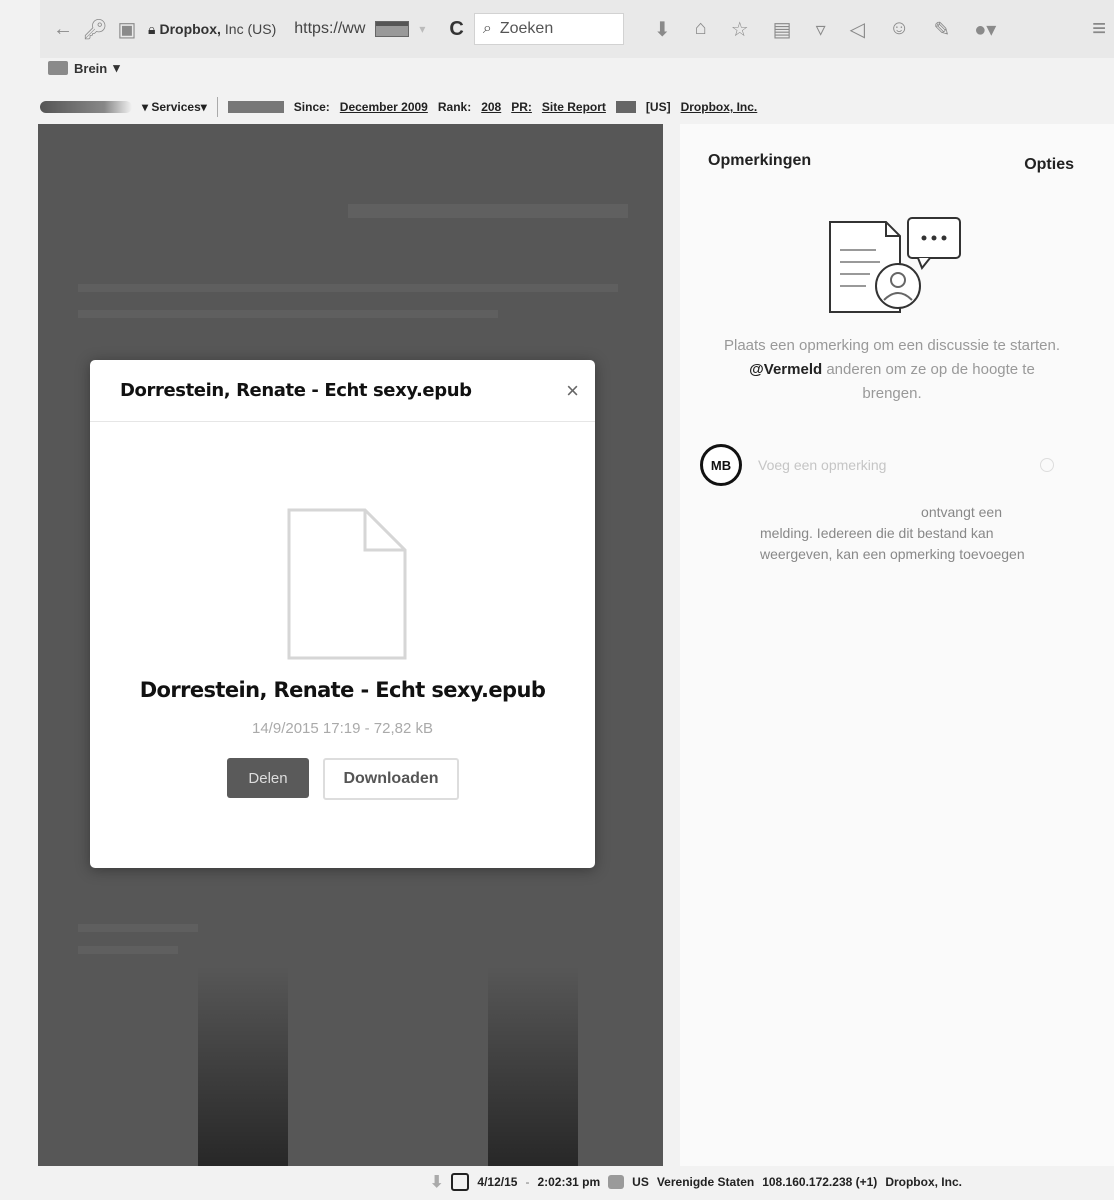 The height and width of the screenshot is (1200, 1114). I want to click on share-button: Delen, so click(268, 778).